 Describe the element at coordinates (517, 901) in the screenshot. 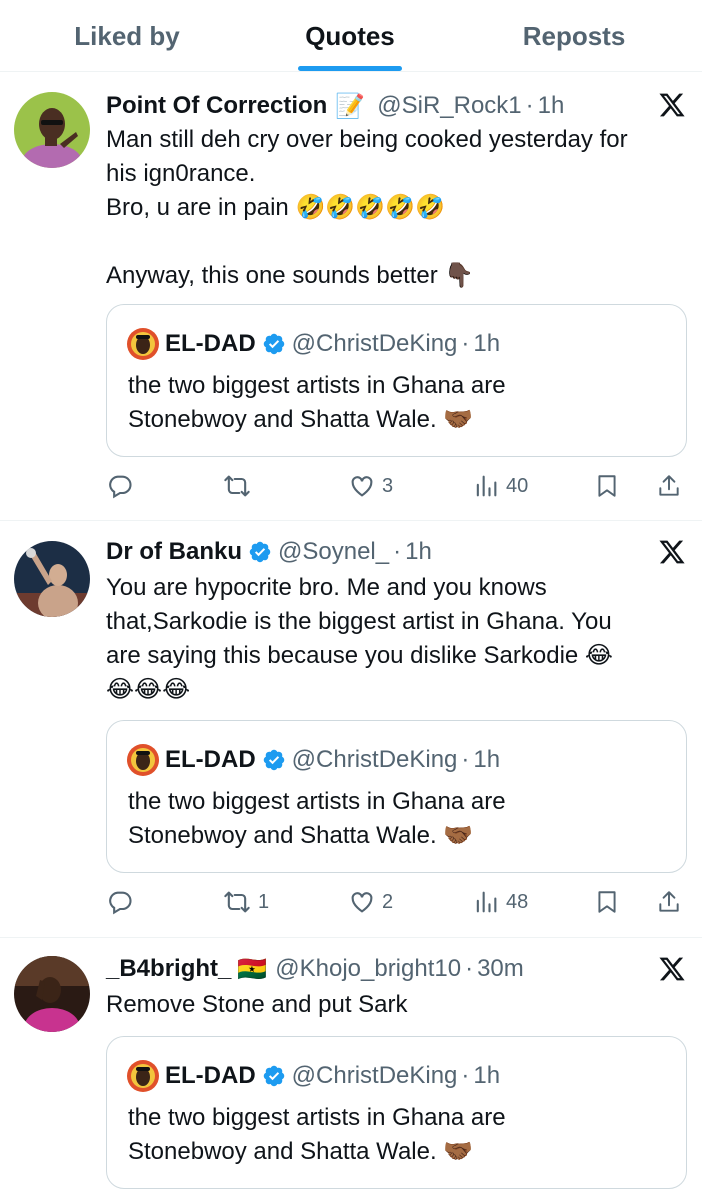

I see `views-count: 48` at that location.